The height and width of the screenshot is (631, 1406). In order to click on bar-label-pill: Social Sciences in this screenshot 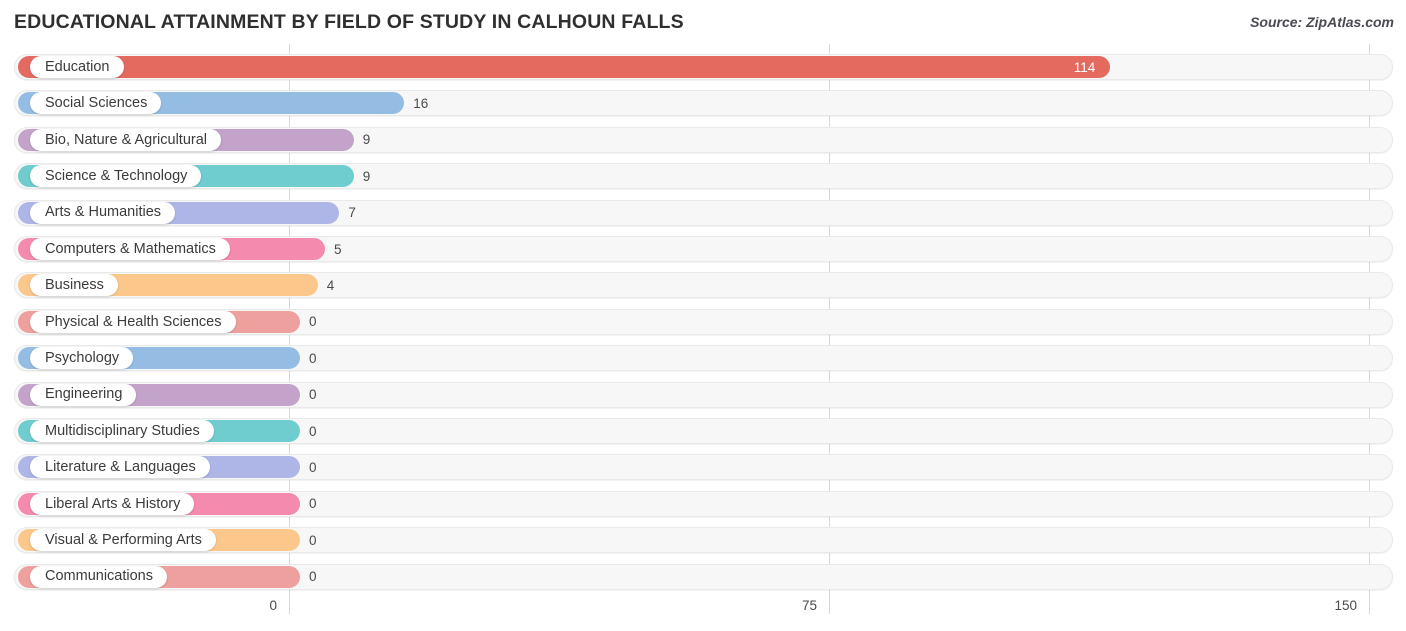, I will do `click(96, 103)`.